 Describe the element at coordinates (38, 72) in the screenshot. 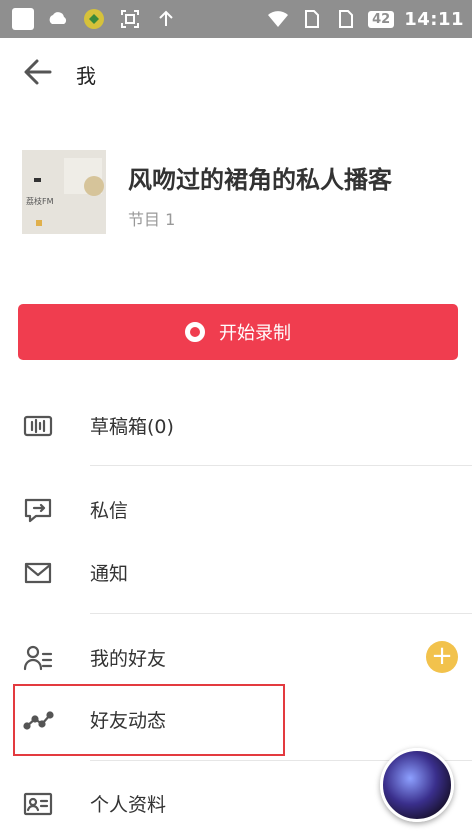

I see `back-arrow-icon` at that location.